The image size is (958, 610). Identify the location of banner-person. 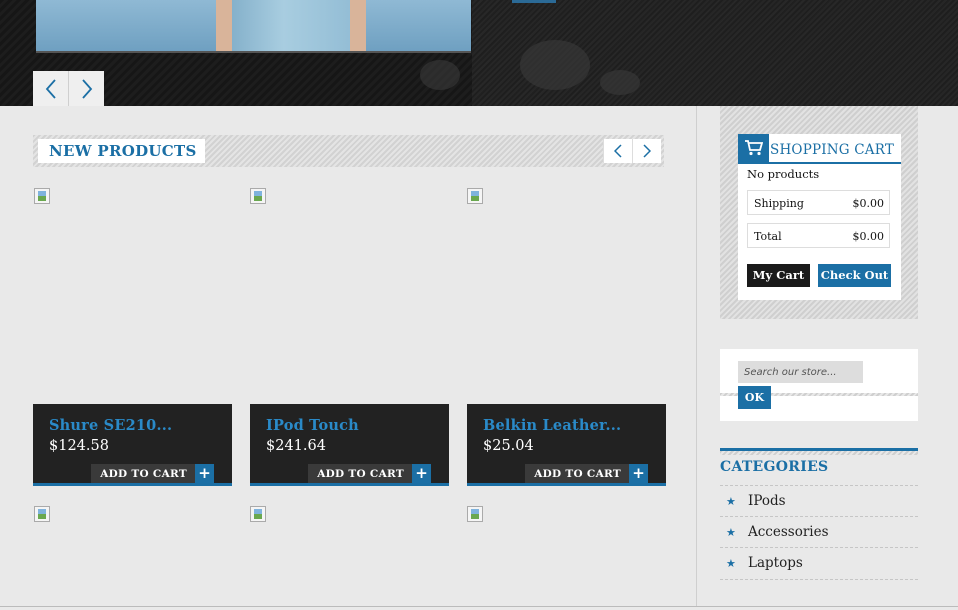
(291, 25).